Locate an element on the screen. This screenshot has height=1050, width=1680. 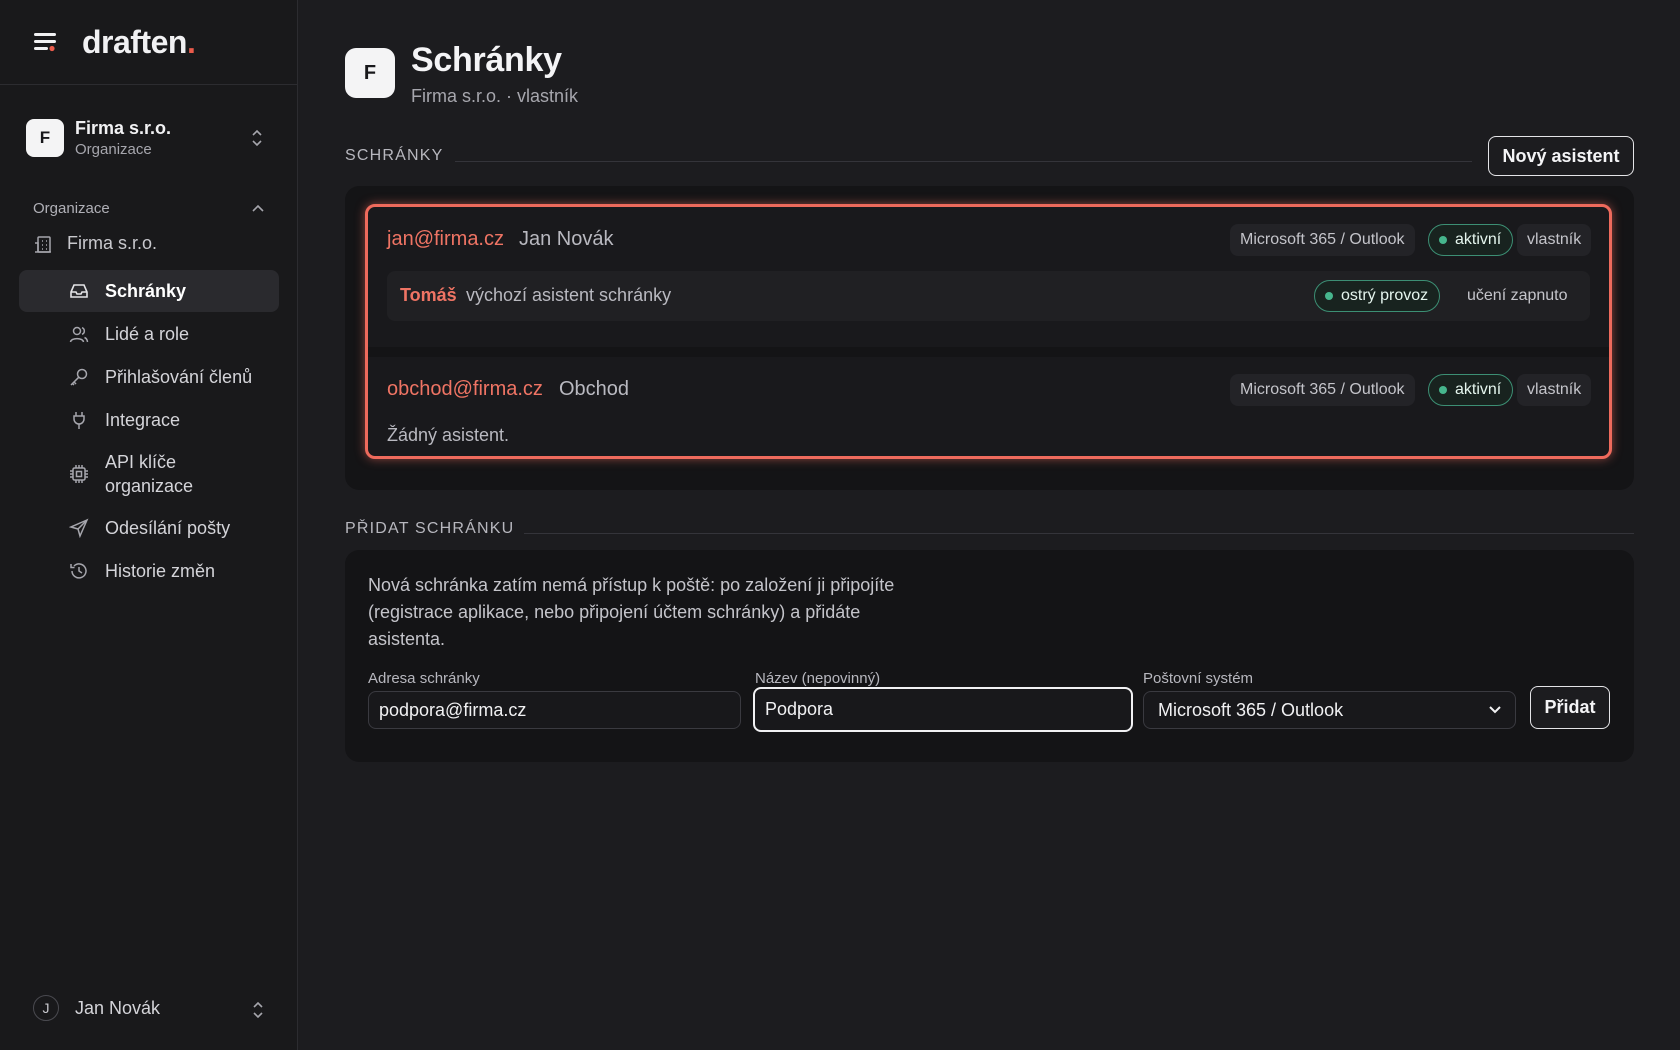
sidebar-item-lide-a-role: Lidé a role is located at coordinates (149, 334).